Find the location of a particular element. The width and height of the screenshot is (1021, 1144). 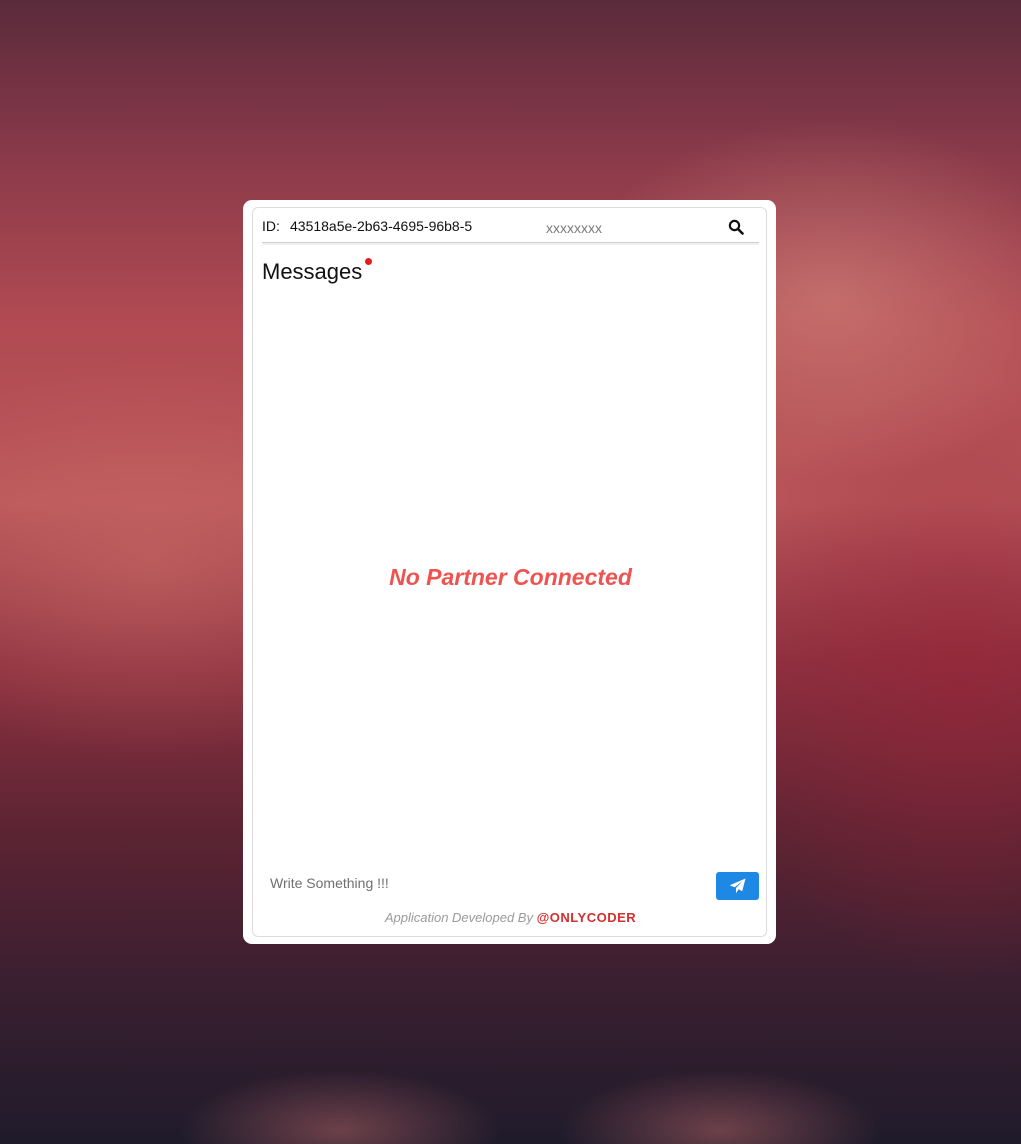

paper-plane-icon is located at coordinates (737, 886).